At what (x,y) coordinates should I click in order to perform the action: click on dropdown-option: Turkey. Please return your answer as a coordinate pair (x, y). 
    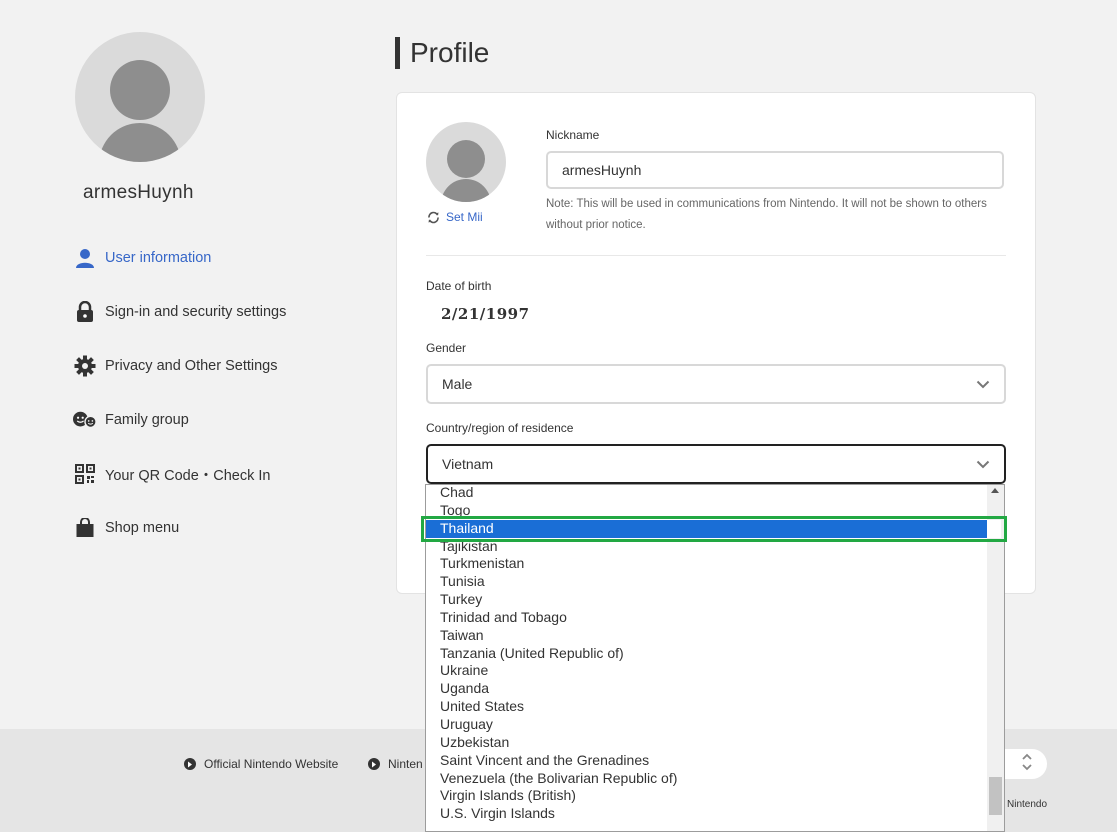
    Looking at the image, I should click on (706, 600).